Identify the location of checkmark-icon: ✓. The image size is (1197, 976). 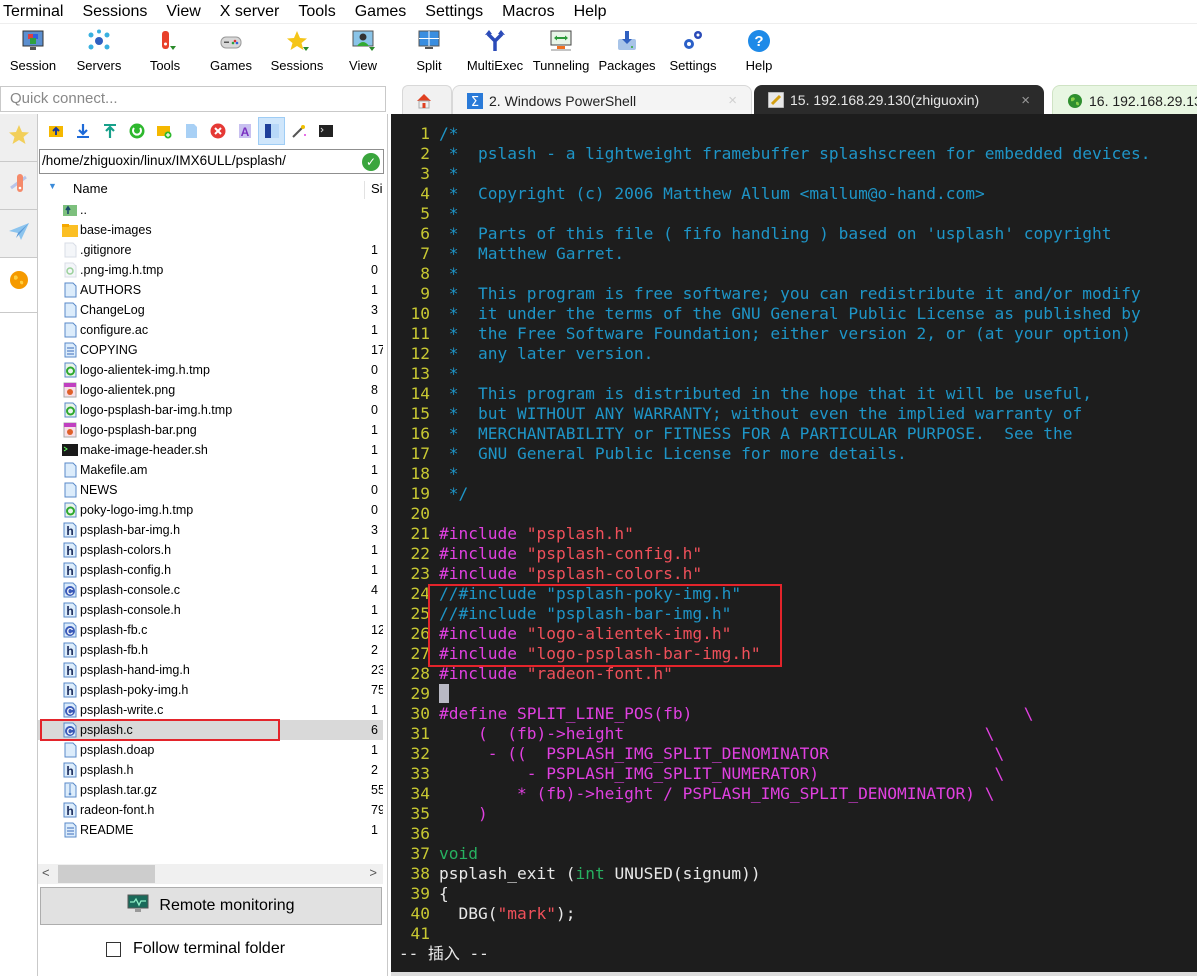
(371, 162).